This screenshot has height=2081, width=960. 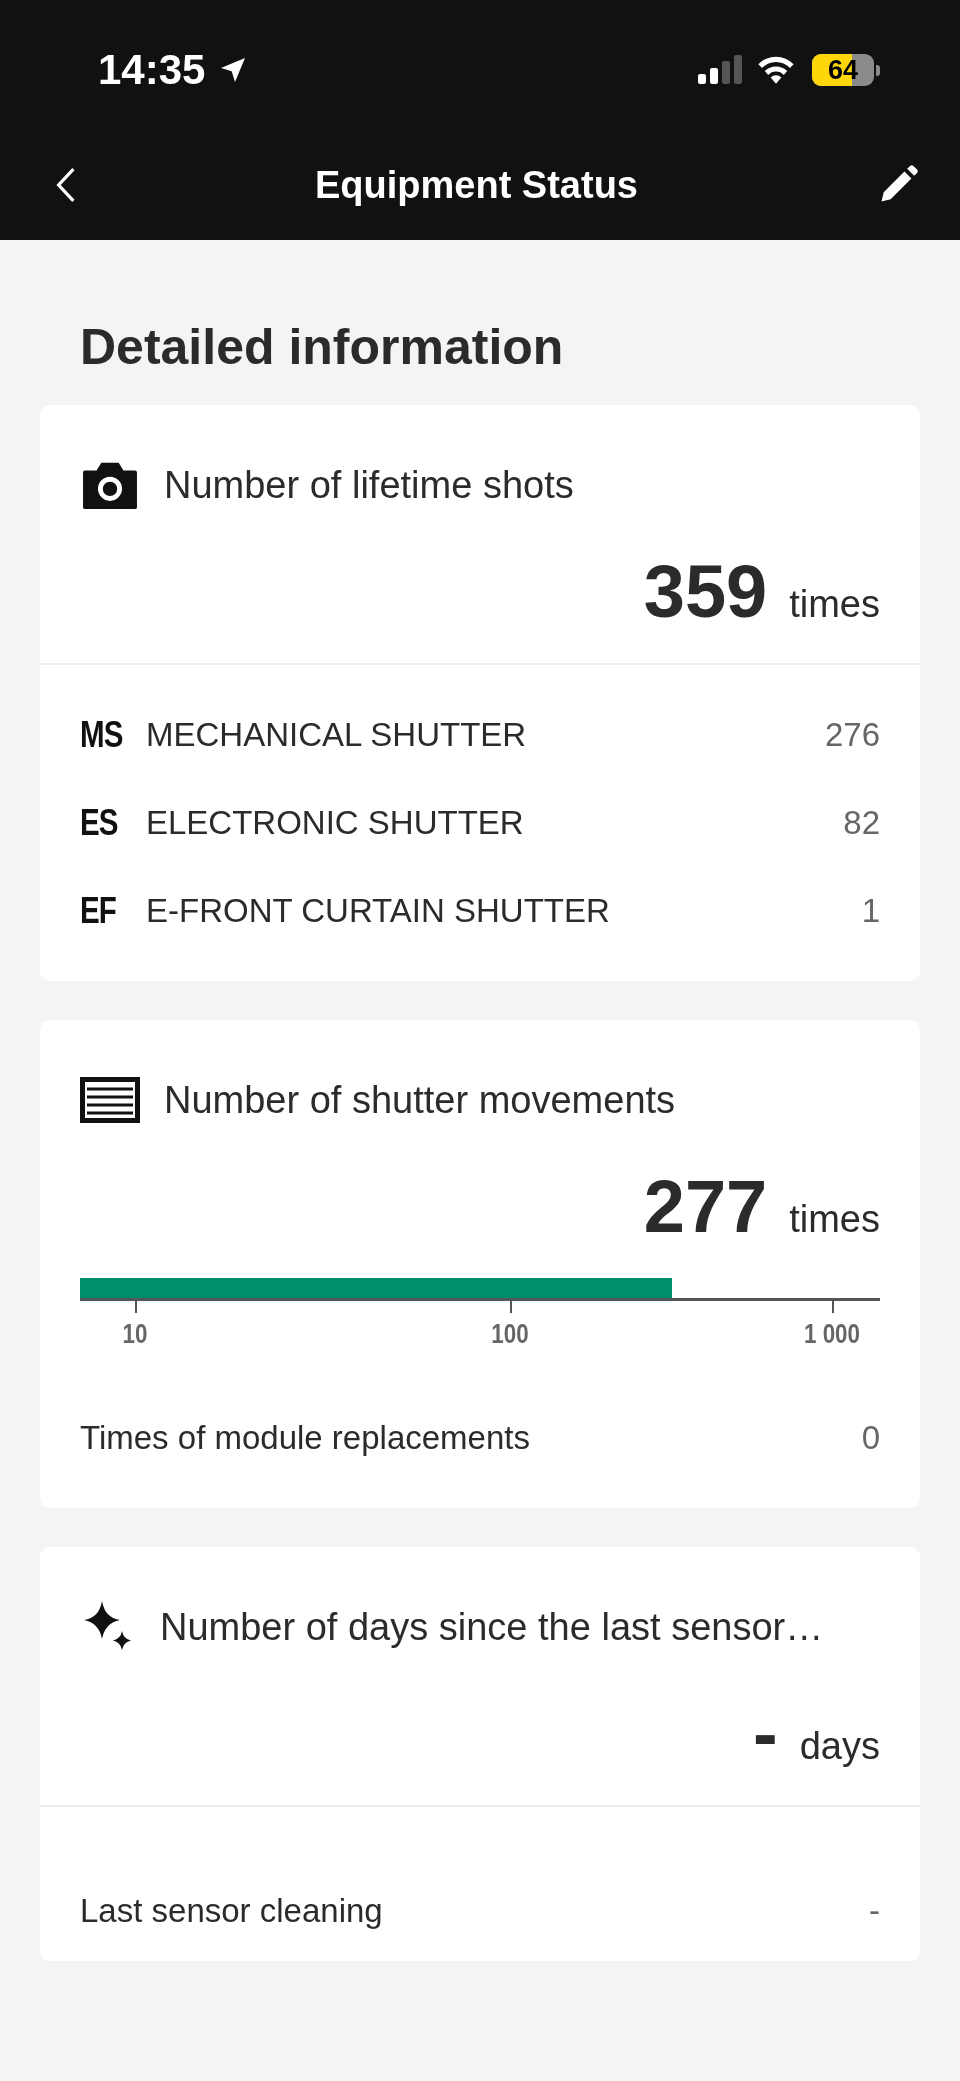 What do you see at coordinates (305, 1438) in the screenshot?
I see `row-label: Times of module replacements` at bounding box center [305, 1438].